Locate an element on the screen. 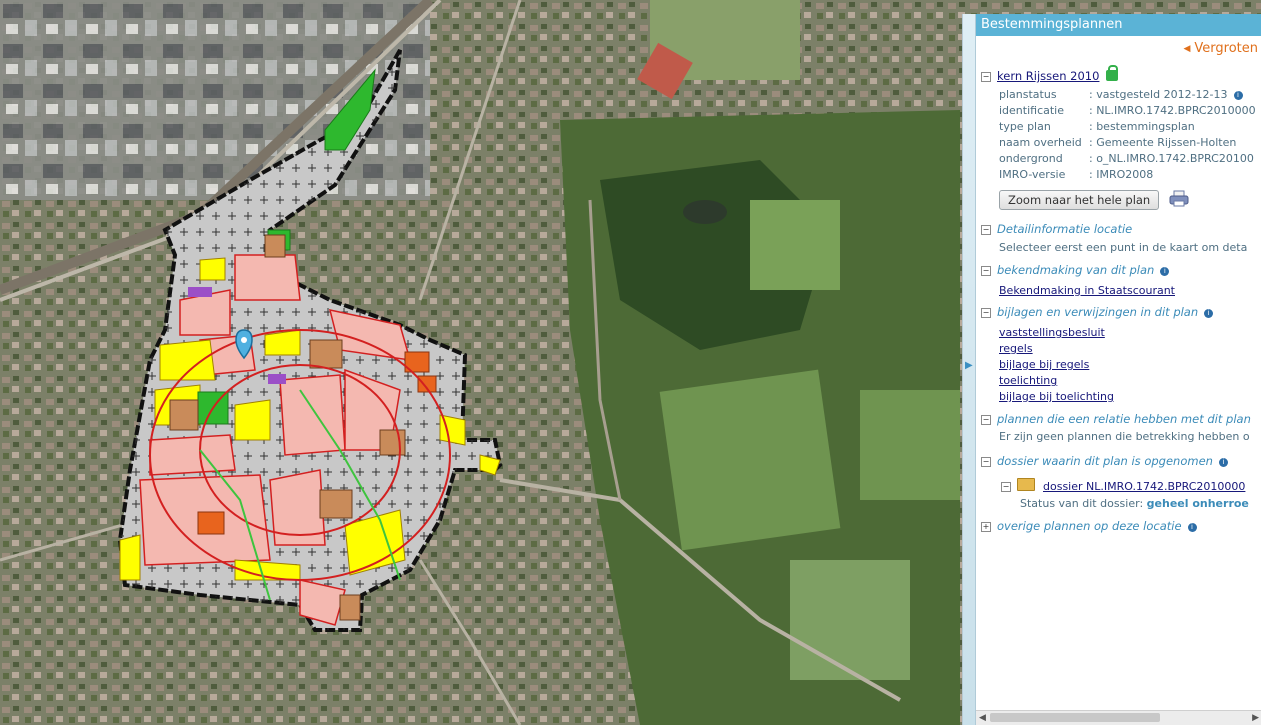  expand-toggle-icon: + is located at coordinates (986, 527).